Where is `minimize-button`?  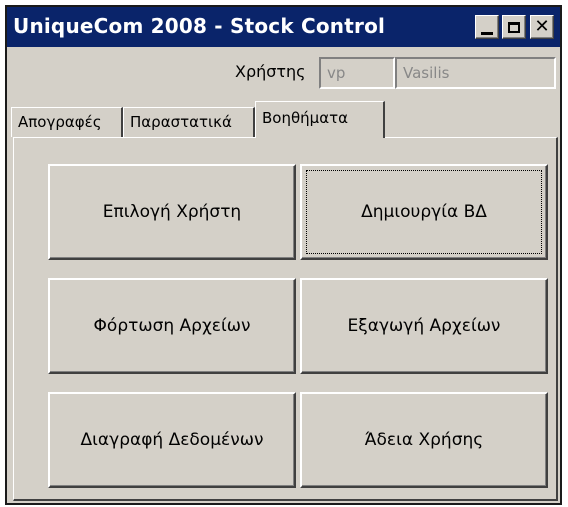
minimize-button is located at coordinates (487, 27).